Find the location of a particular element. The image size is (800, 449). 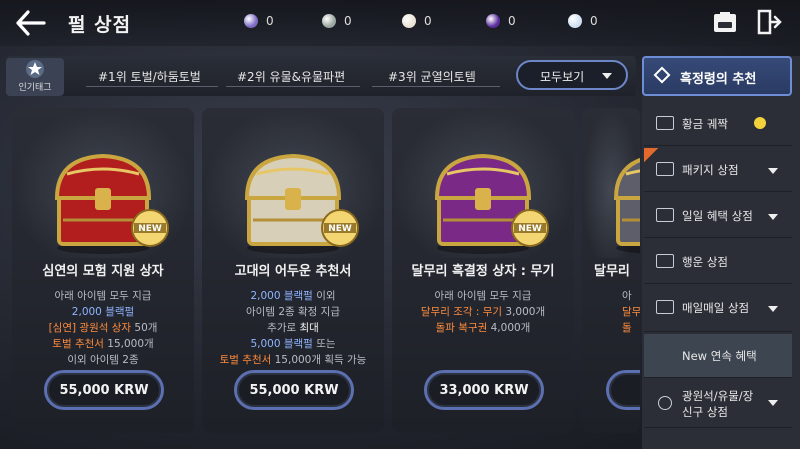

sidebar-item-6: New 연속 혜택 is located at coordinates (718, 356).